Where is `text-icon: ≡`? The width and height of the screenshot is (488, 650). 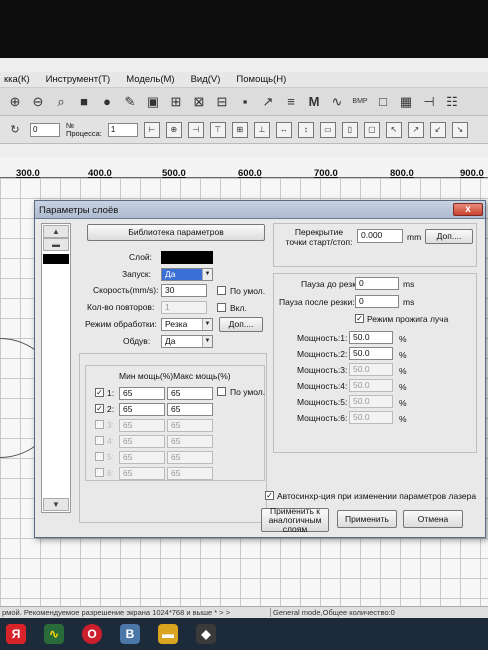 text-icon: ≡ is located at coordinates (291, 102).